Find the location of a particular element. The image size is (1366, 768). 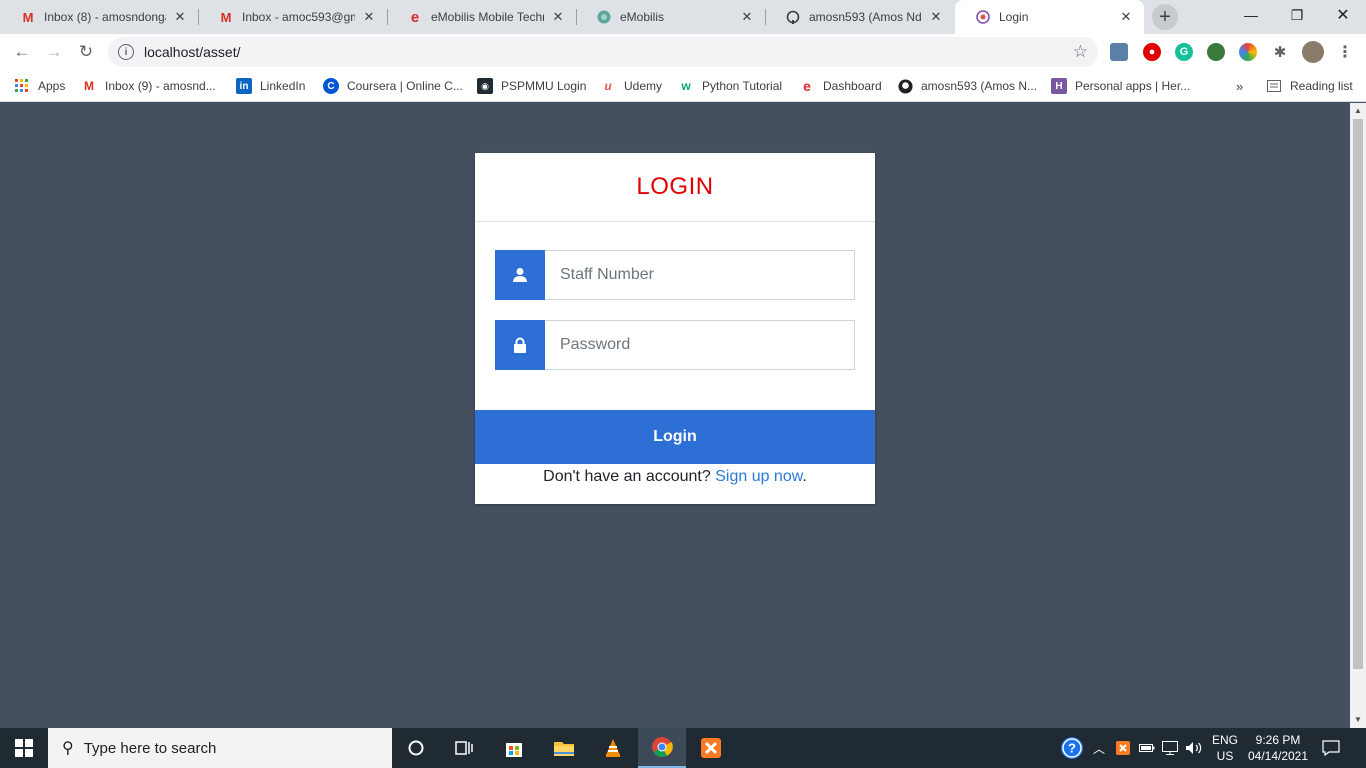

bookmark-label: PSPMMU Login is located at coordinates (544, 86).